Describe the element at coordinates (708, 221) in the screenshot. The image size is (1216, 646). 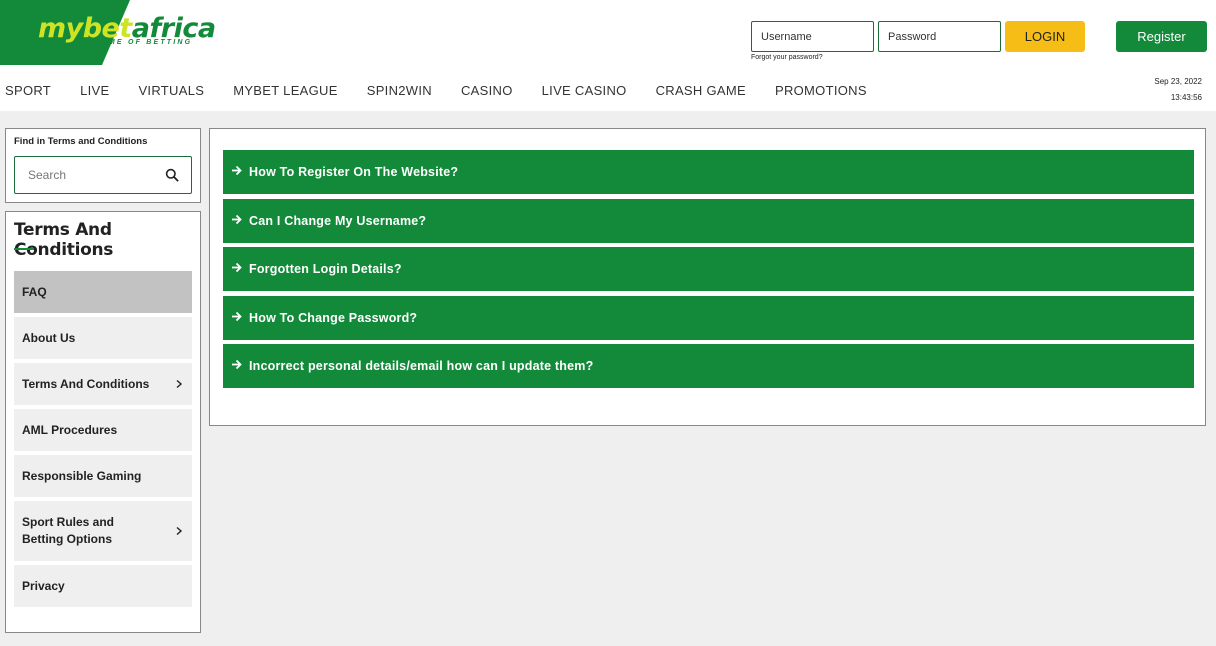
I see `faq-question: Can I Change My Username?` at that location.